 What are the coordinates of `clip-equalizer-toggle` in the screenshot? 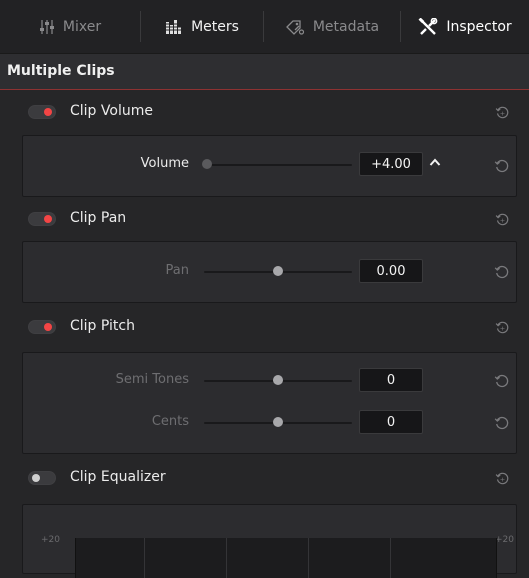 It's located at (42, 478).